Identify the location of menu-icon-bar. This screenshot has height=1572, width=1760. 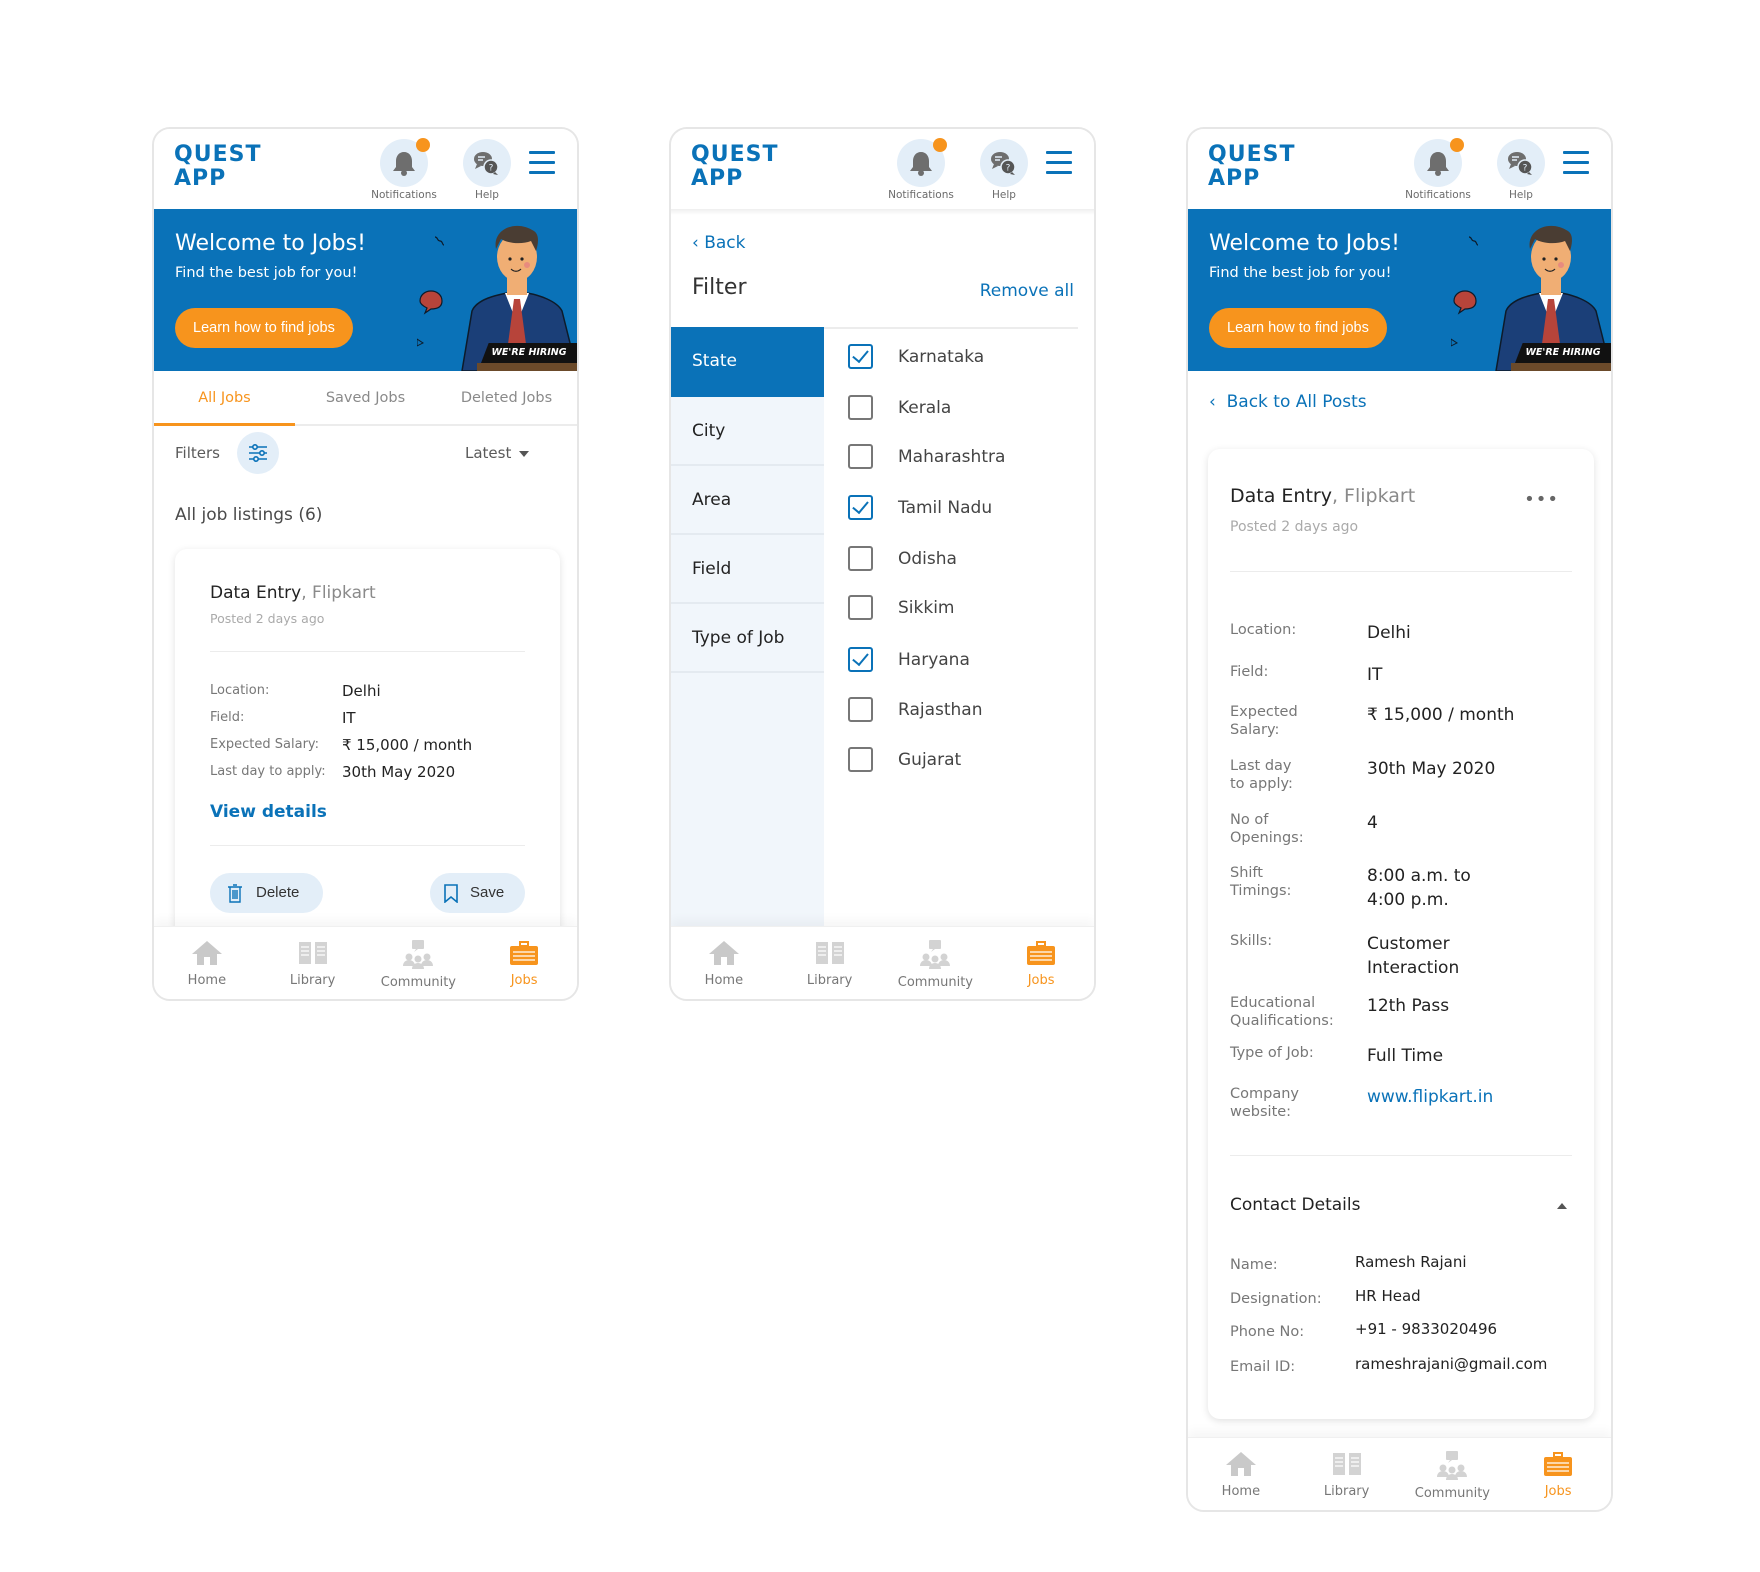
(1059, 152).